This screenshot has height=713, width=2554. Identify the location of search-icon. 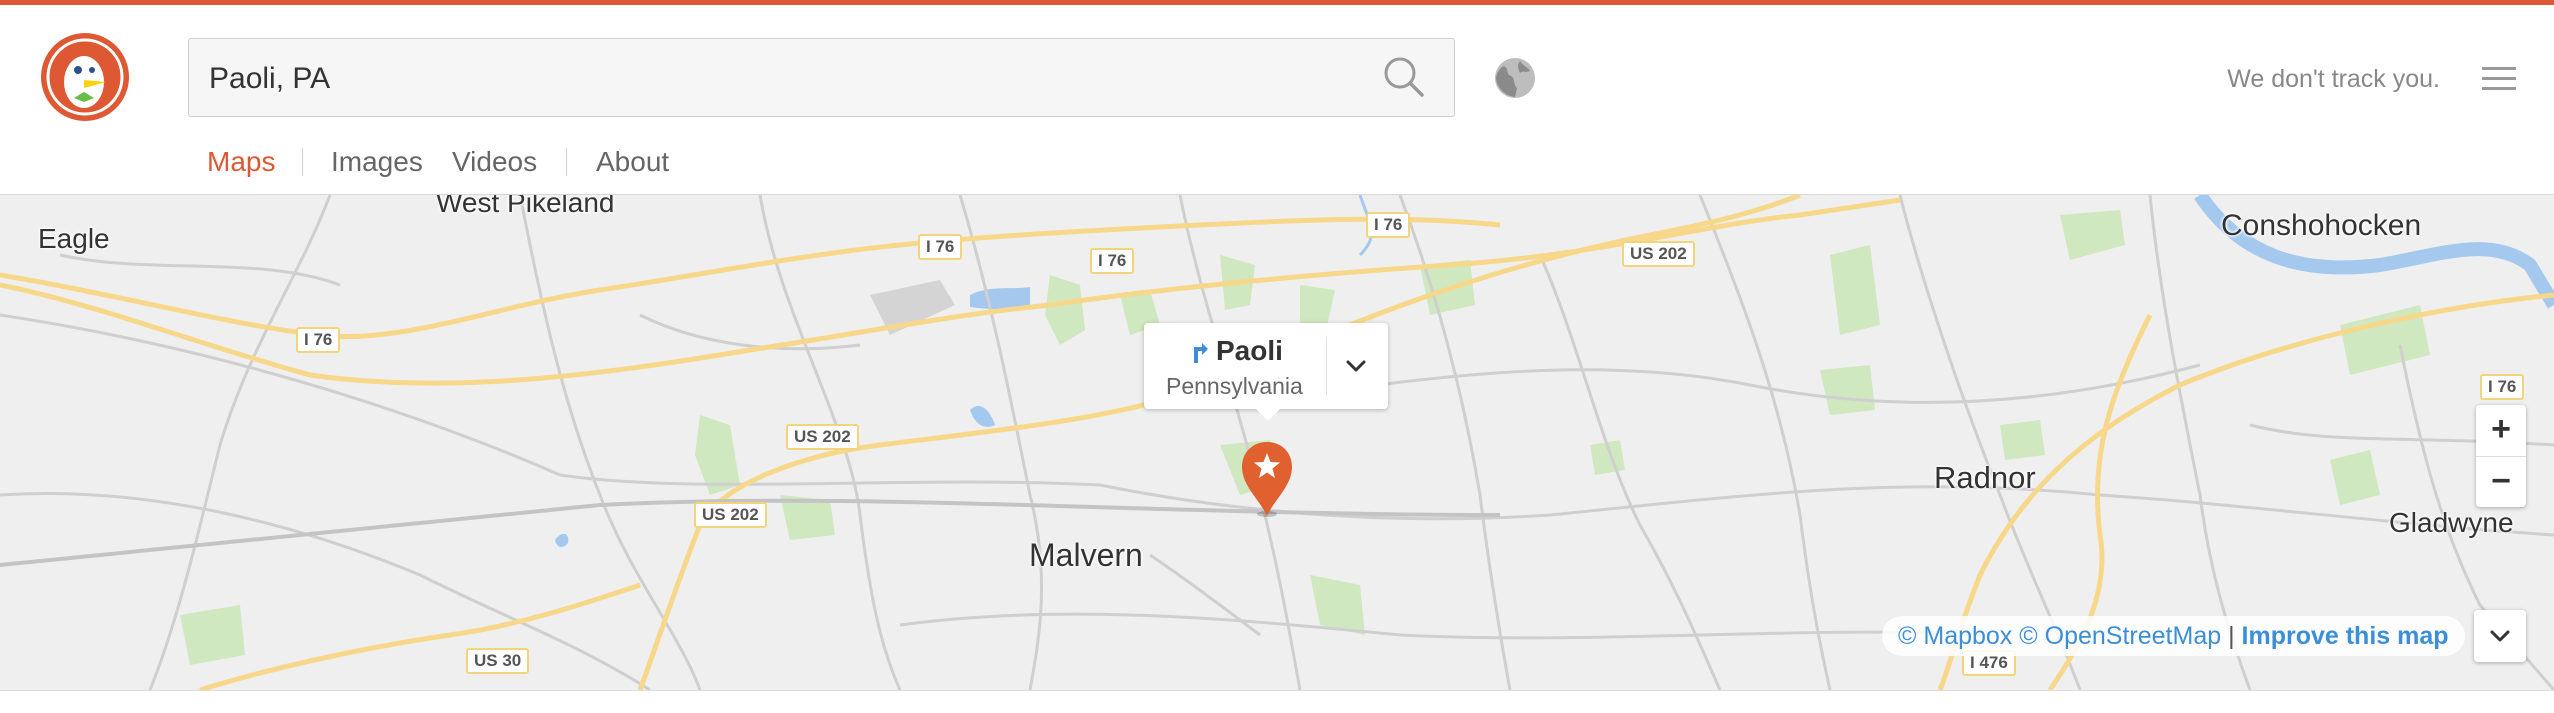
(1404, 77).